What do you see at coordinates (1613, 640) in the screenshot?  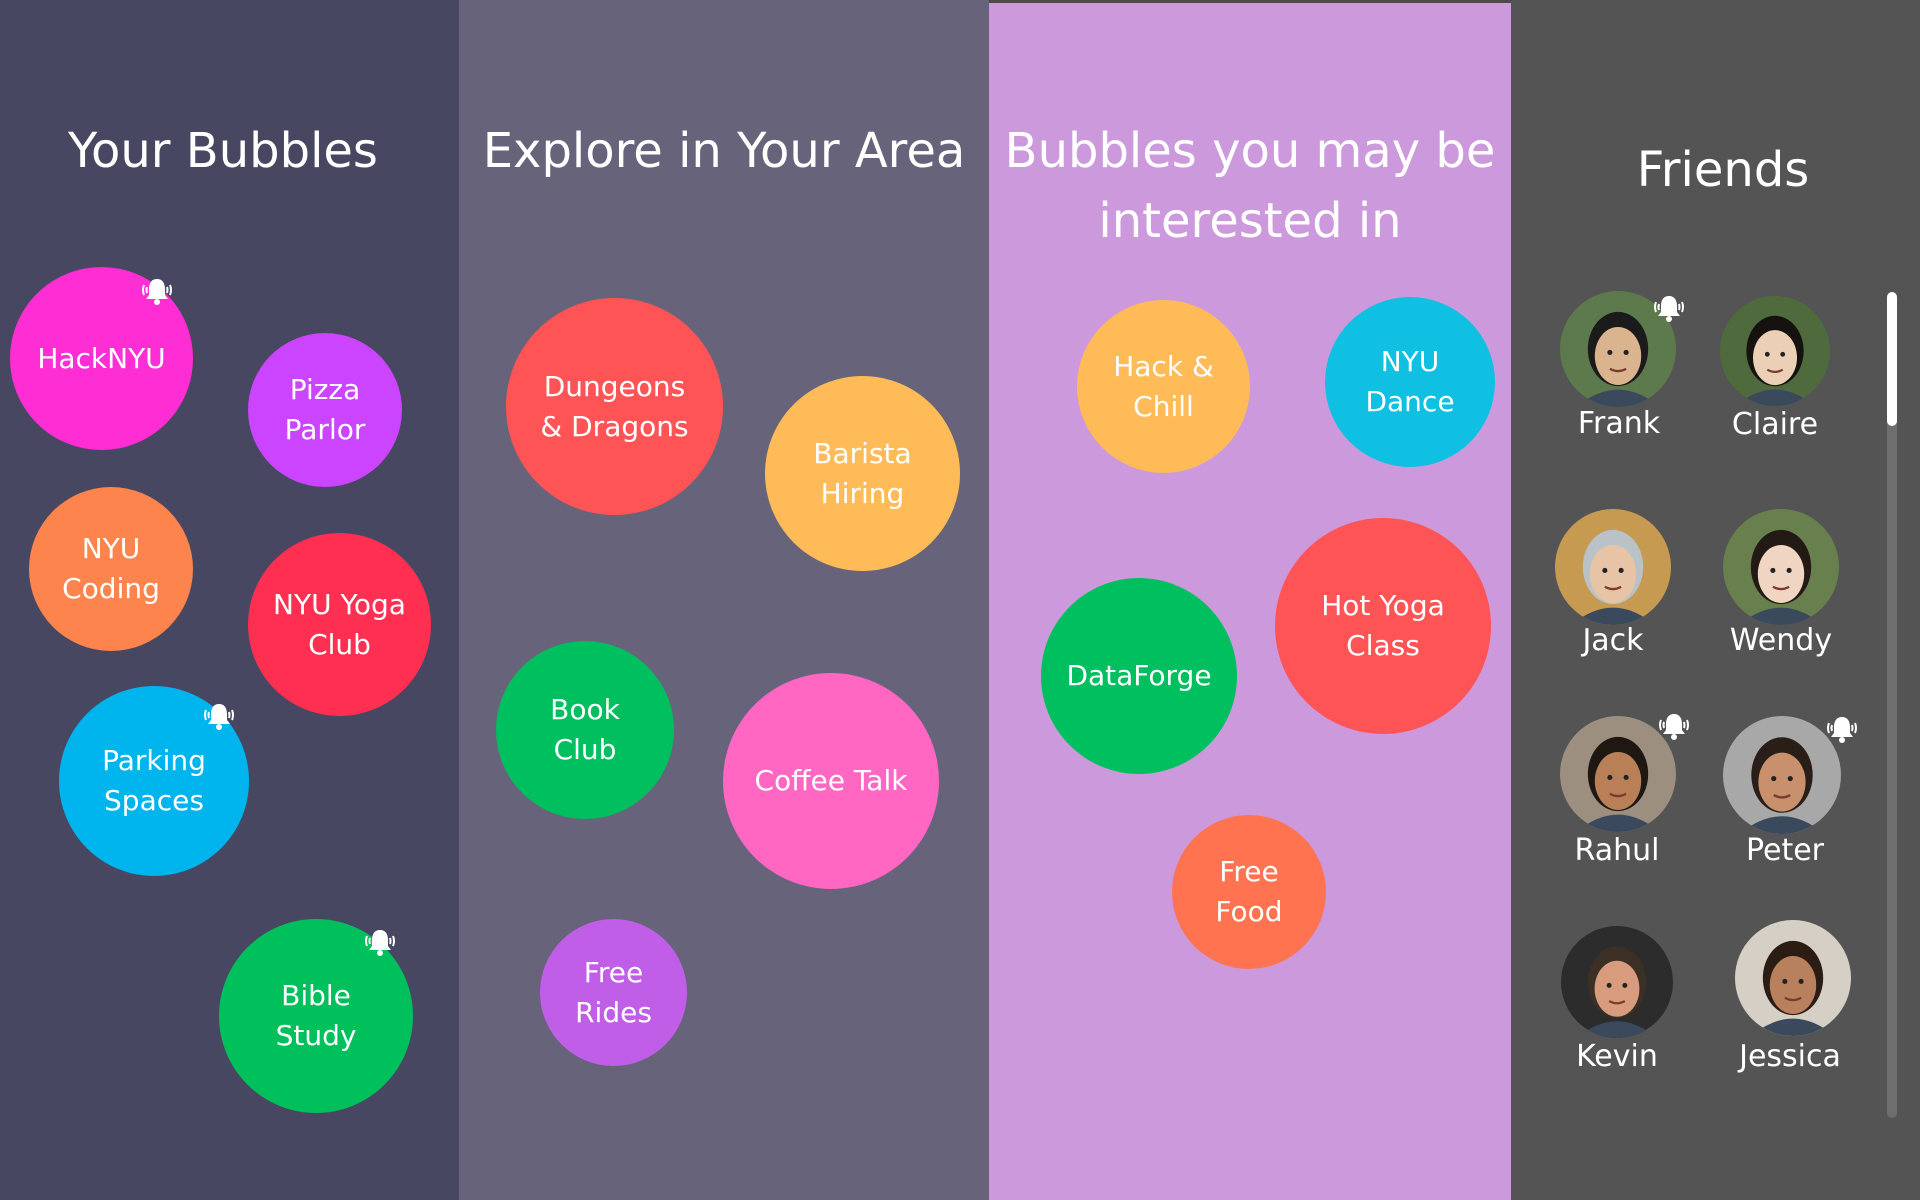 I see `friend-name: Jack` at bounding box center [1613, 640].